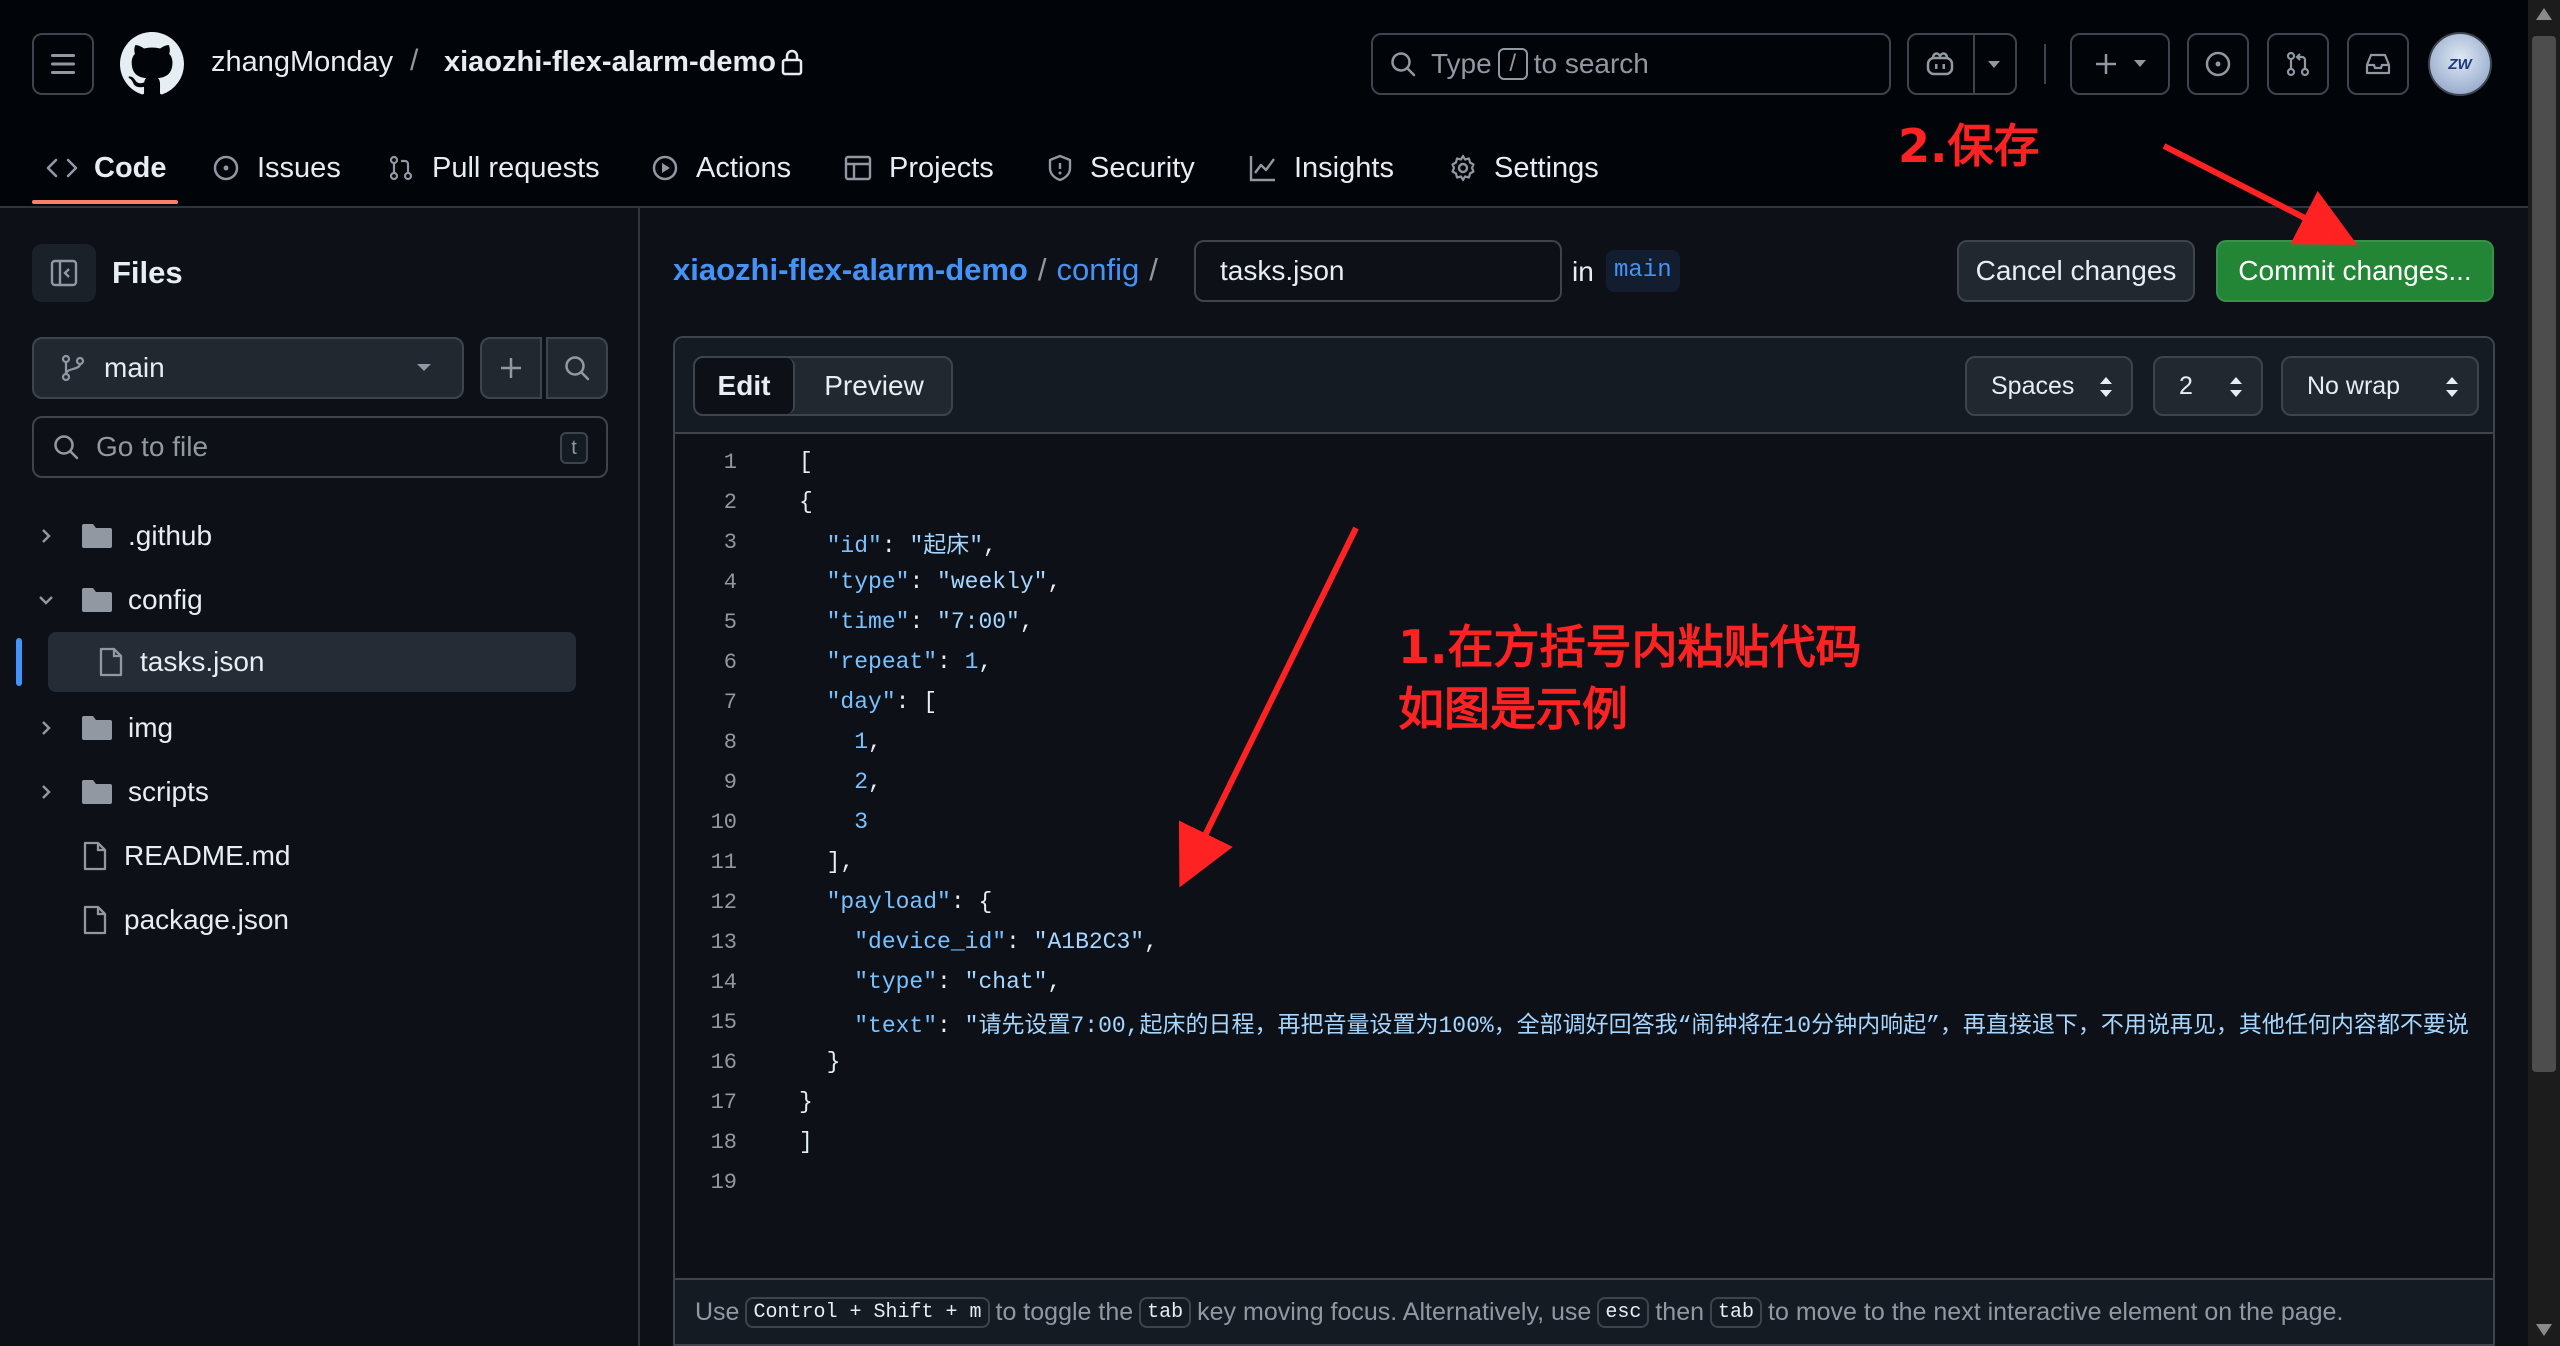  Describe the element at coordinates (1962, 64) in the screenshot. I see `copilot-button` at that location.